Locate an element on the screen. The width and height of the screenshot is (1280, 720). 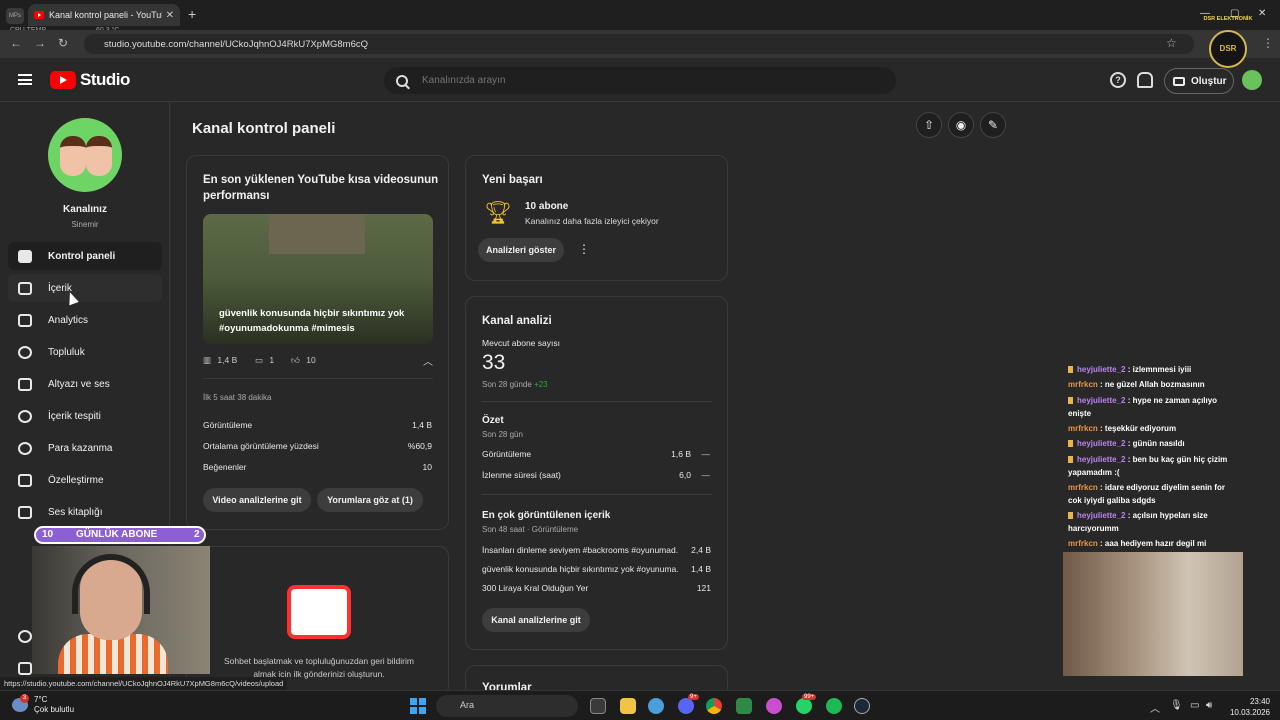
top-content-value: 1,4 B is located at coordinates (701, 569).